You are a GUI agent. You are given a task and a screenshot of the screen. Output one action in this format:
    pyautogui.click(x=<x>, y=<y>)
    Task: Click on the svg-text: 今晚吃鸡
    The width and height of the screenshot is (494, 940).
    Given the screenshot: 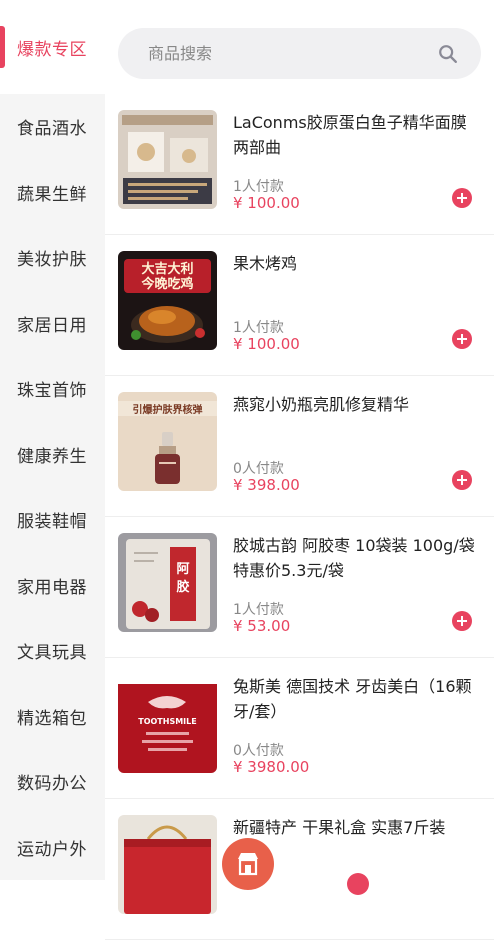 What is the action you would take?
    pyautogui.click(x=166, y=284)
    